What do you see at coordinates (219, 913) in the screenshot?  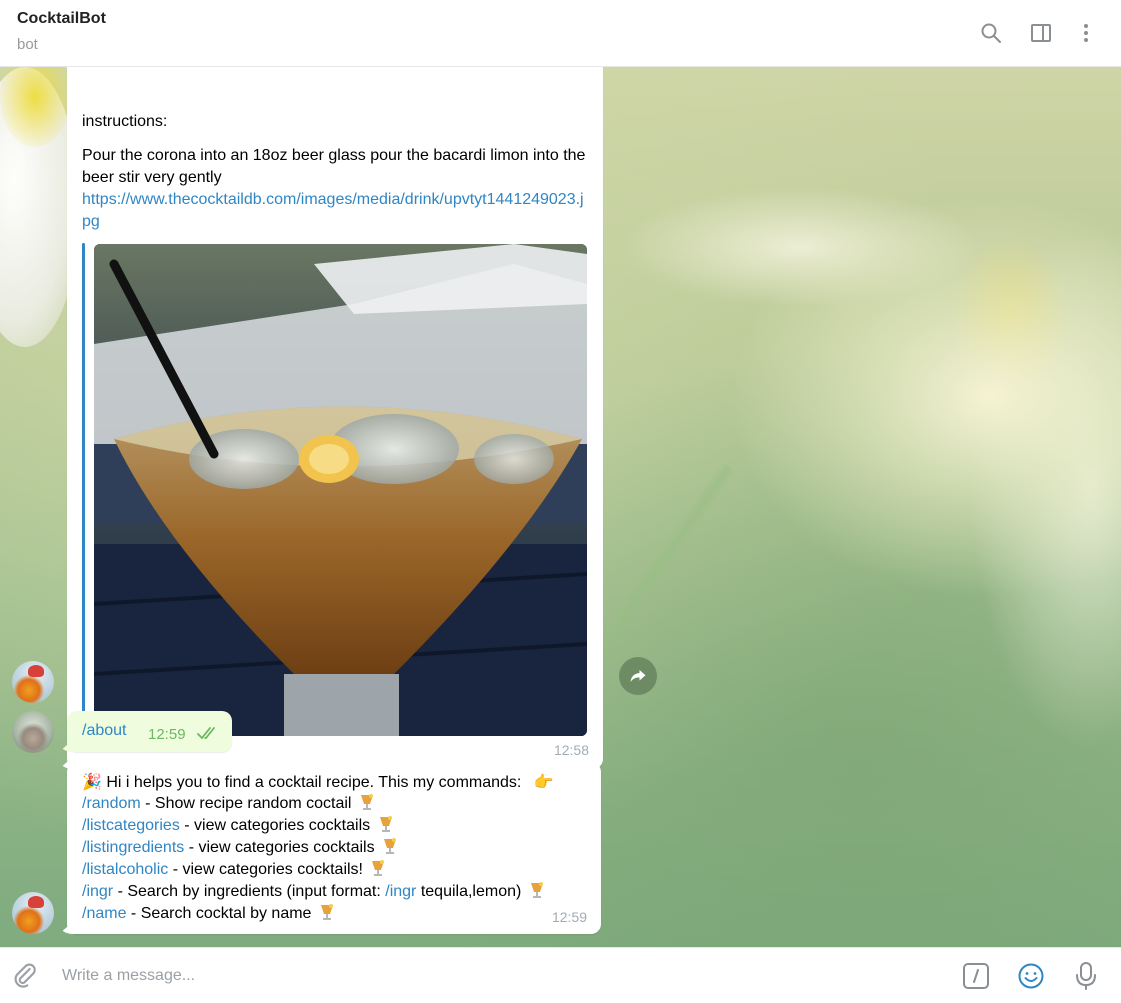 I see `command-desc: - Search cocktal by name` at bounding box center [219, 913].